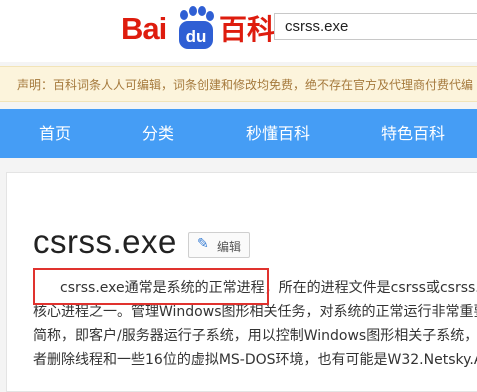 This screenshot has height=392, width=477. Describe the element at coordinates (55, 133) in the screenshot. I see `nav-item-home: 首页` at that location.